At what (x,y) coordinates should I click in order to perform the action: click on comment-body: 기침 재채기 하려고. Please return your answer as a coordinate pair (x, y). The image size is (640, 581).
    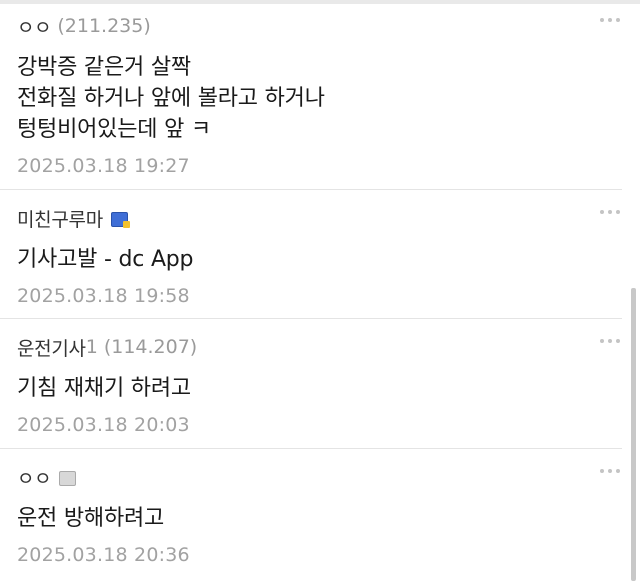
    Looking at the image, I should click on (318, 388).